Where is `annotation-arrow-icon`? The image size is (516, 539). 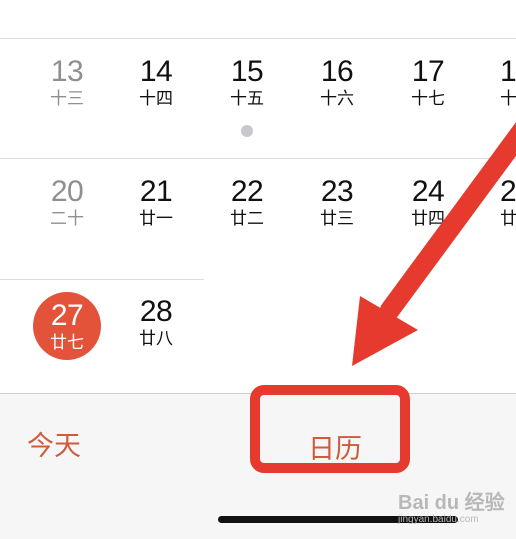 annotation-arrow-icon is located at coordinates (434, 244).